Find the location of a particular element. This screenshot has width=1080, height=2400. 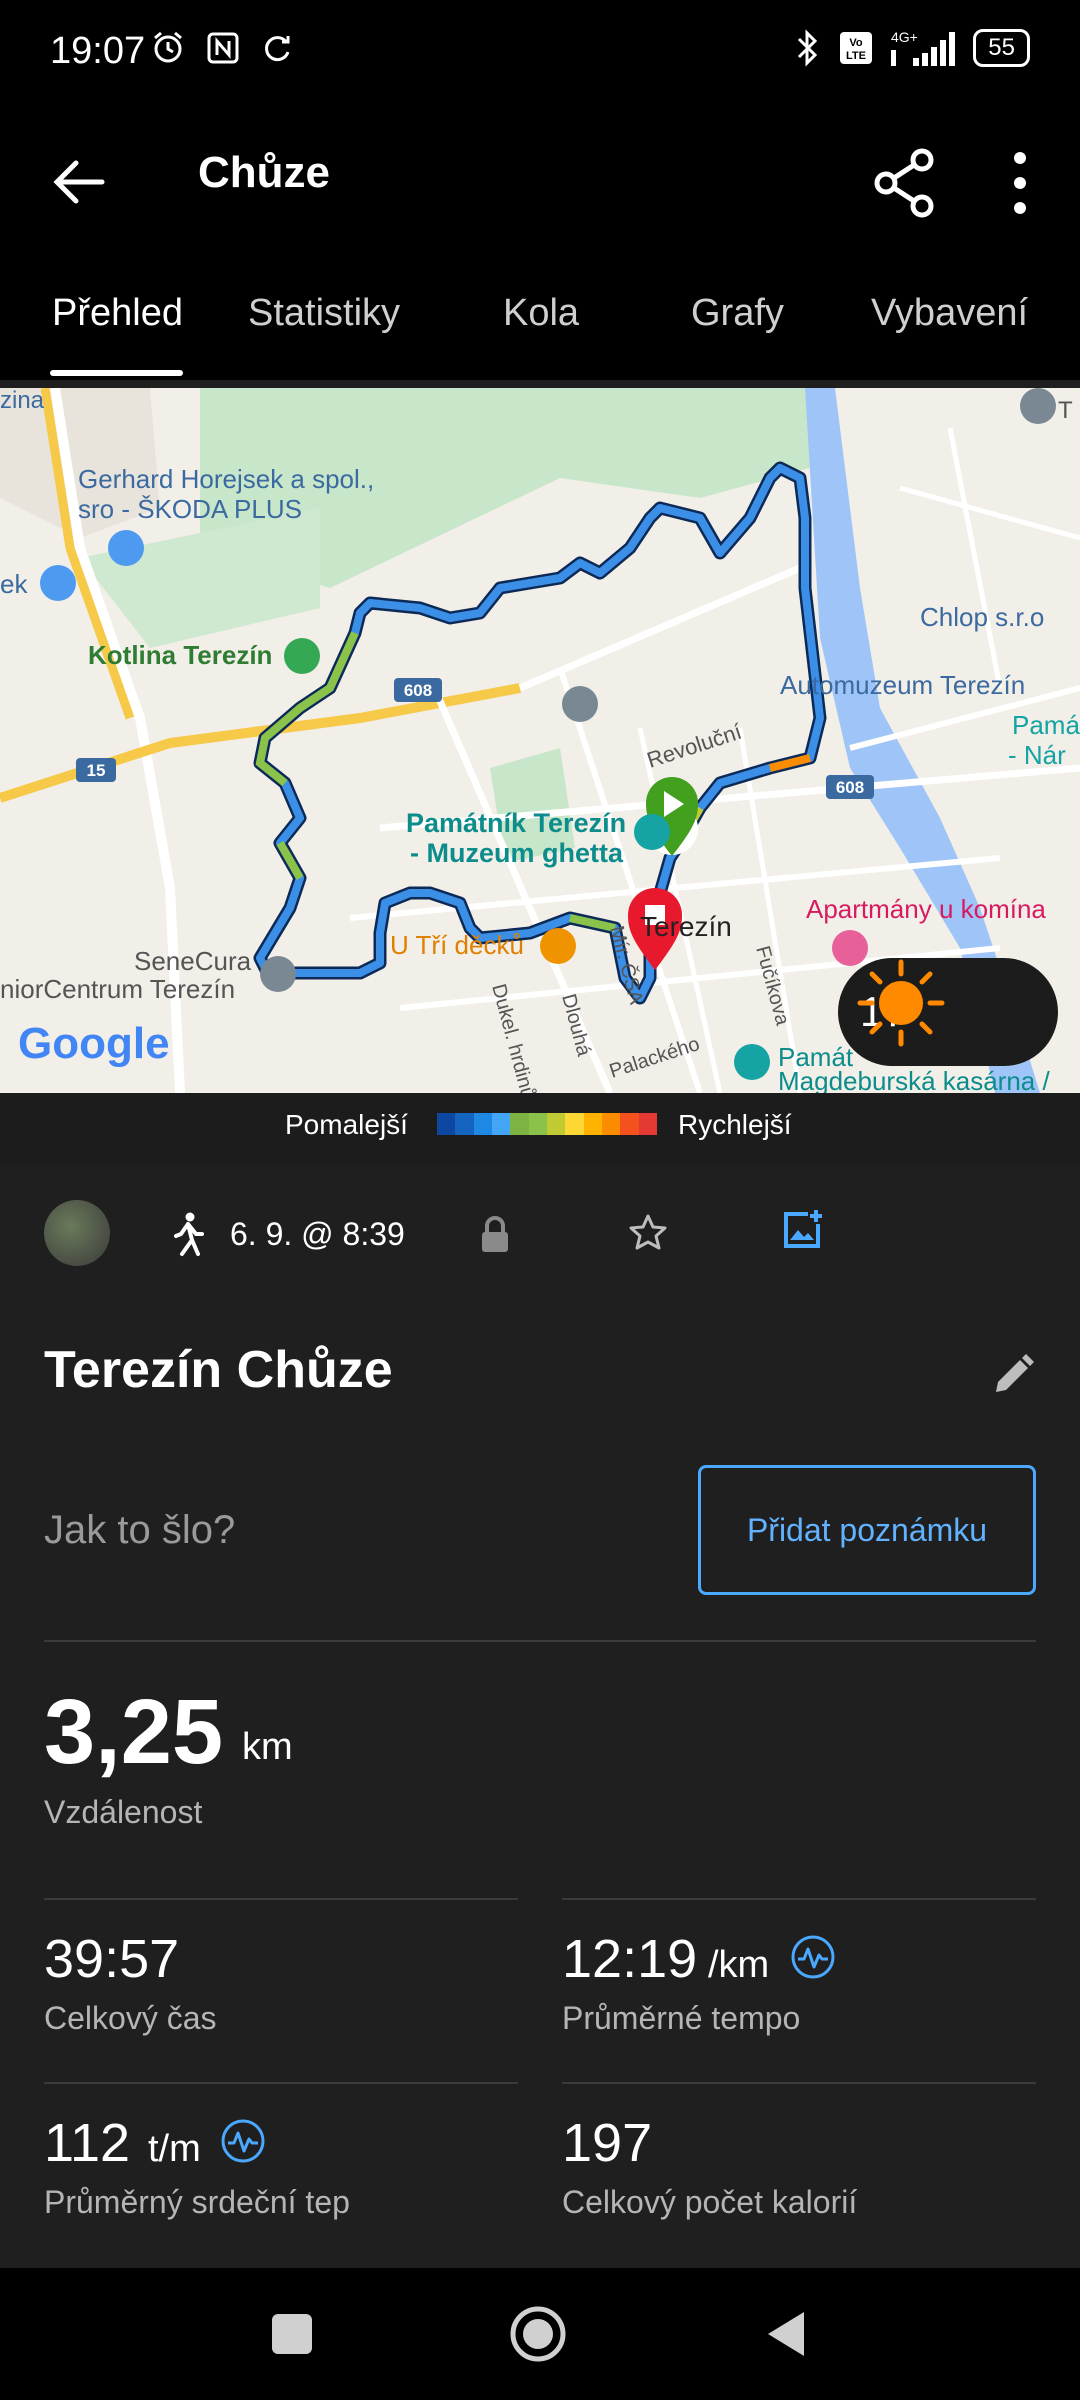

poi-pin-ek is located at coordinates (58, 583).